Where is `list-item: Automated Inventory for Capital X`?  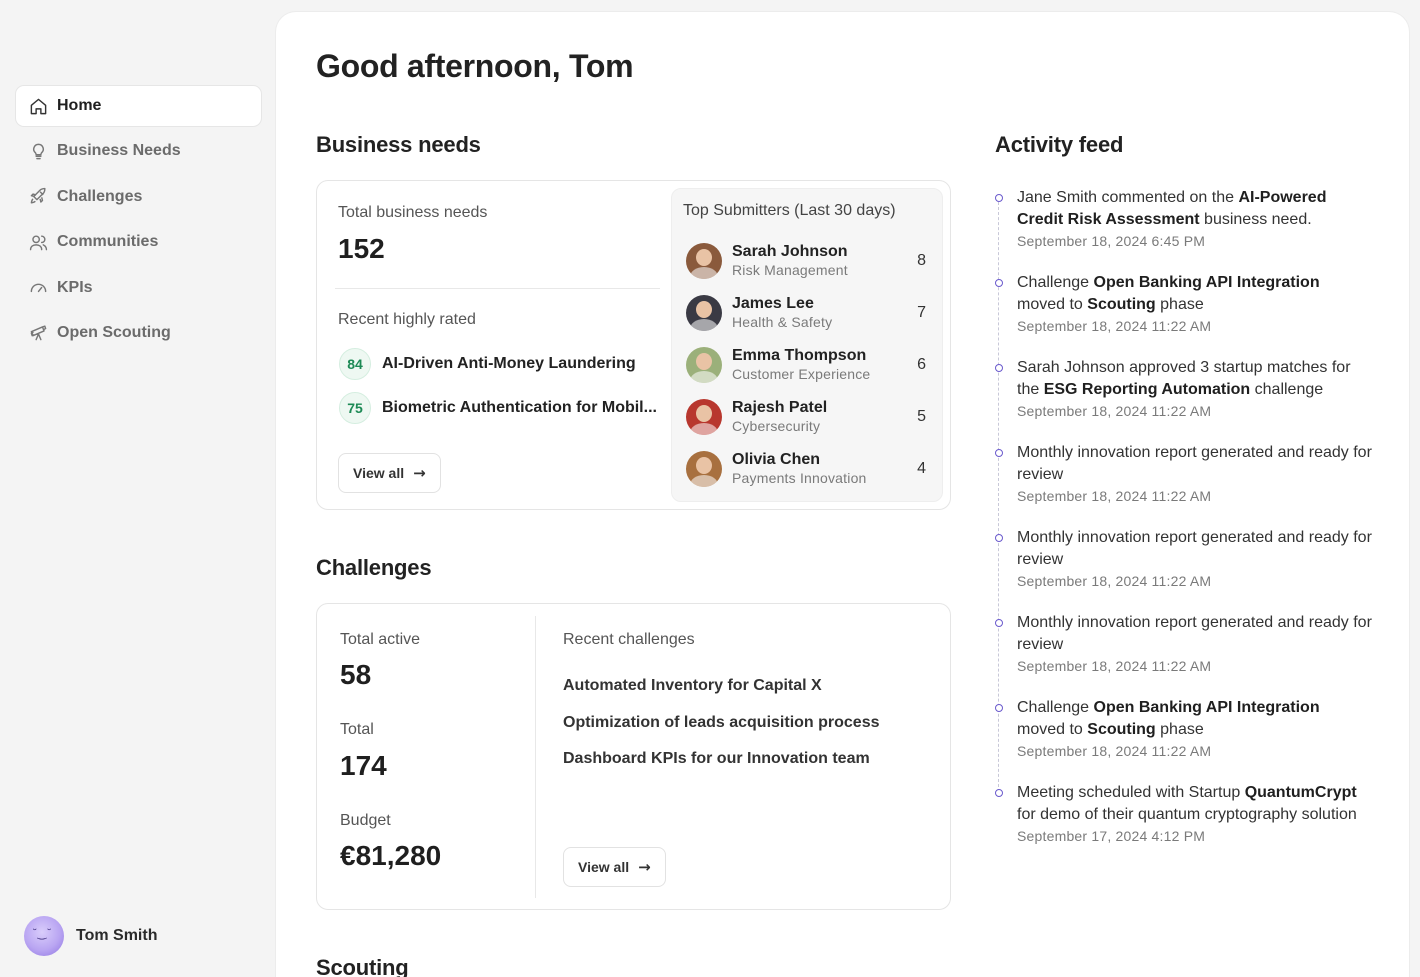 list-item: Automated Inventory for Capital X is located at coordinates (692, 686).